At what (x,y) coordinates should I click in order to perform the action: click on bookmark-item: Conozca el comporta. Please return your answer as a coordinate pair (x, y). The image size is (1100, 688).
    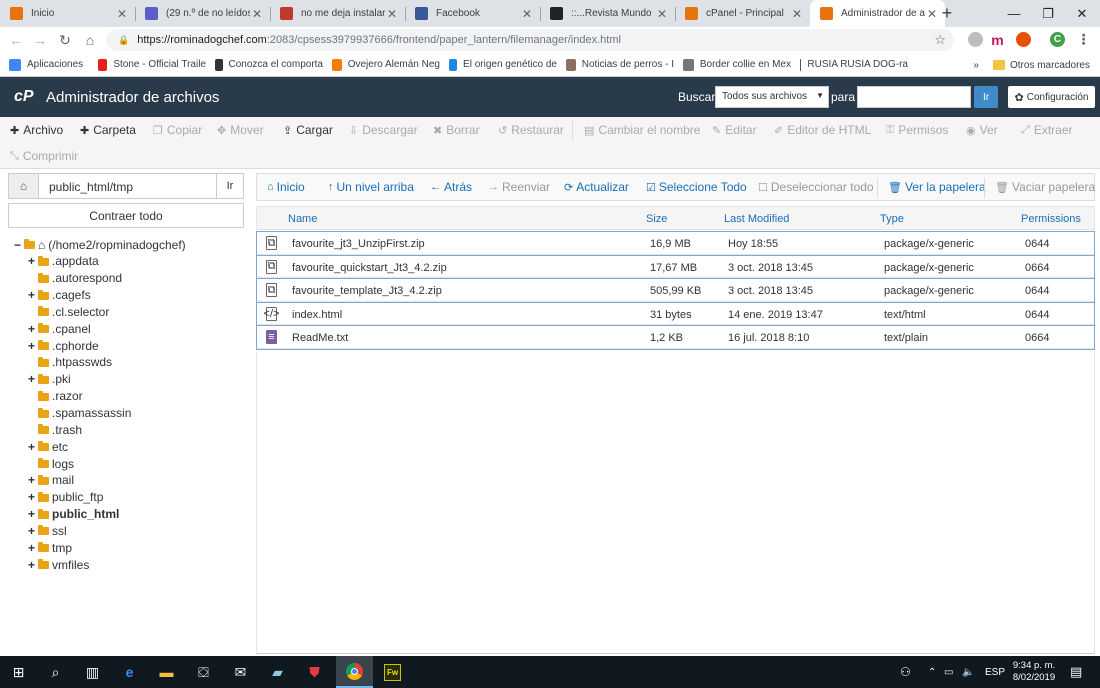
    Looking at the image, I should click on (269, 64).